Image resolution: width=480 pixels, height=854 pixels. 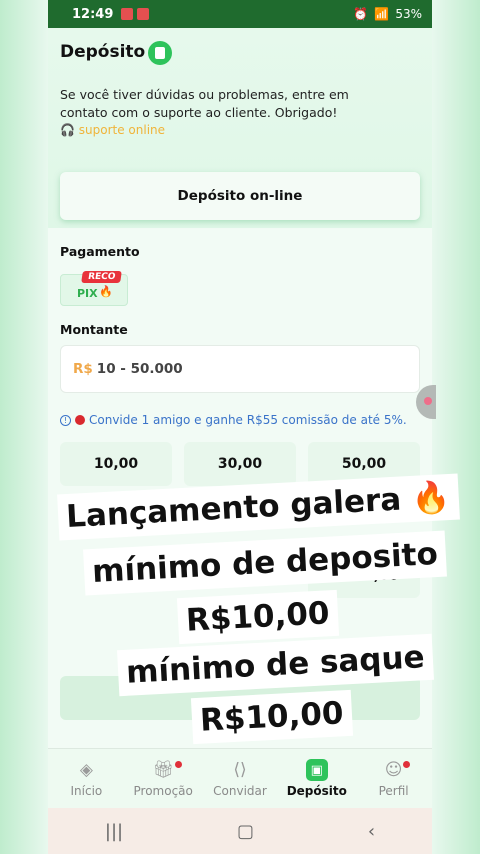 I want to click on status-bar: 12:49 ⏰ 📶 53%, so click(x=240, y=14).